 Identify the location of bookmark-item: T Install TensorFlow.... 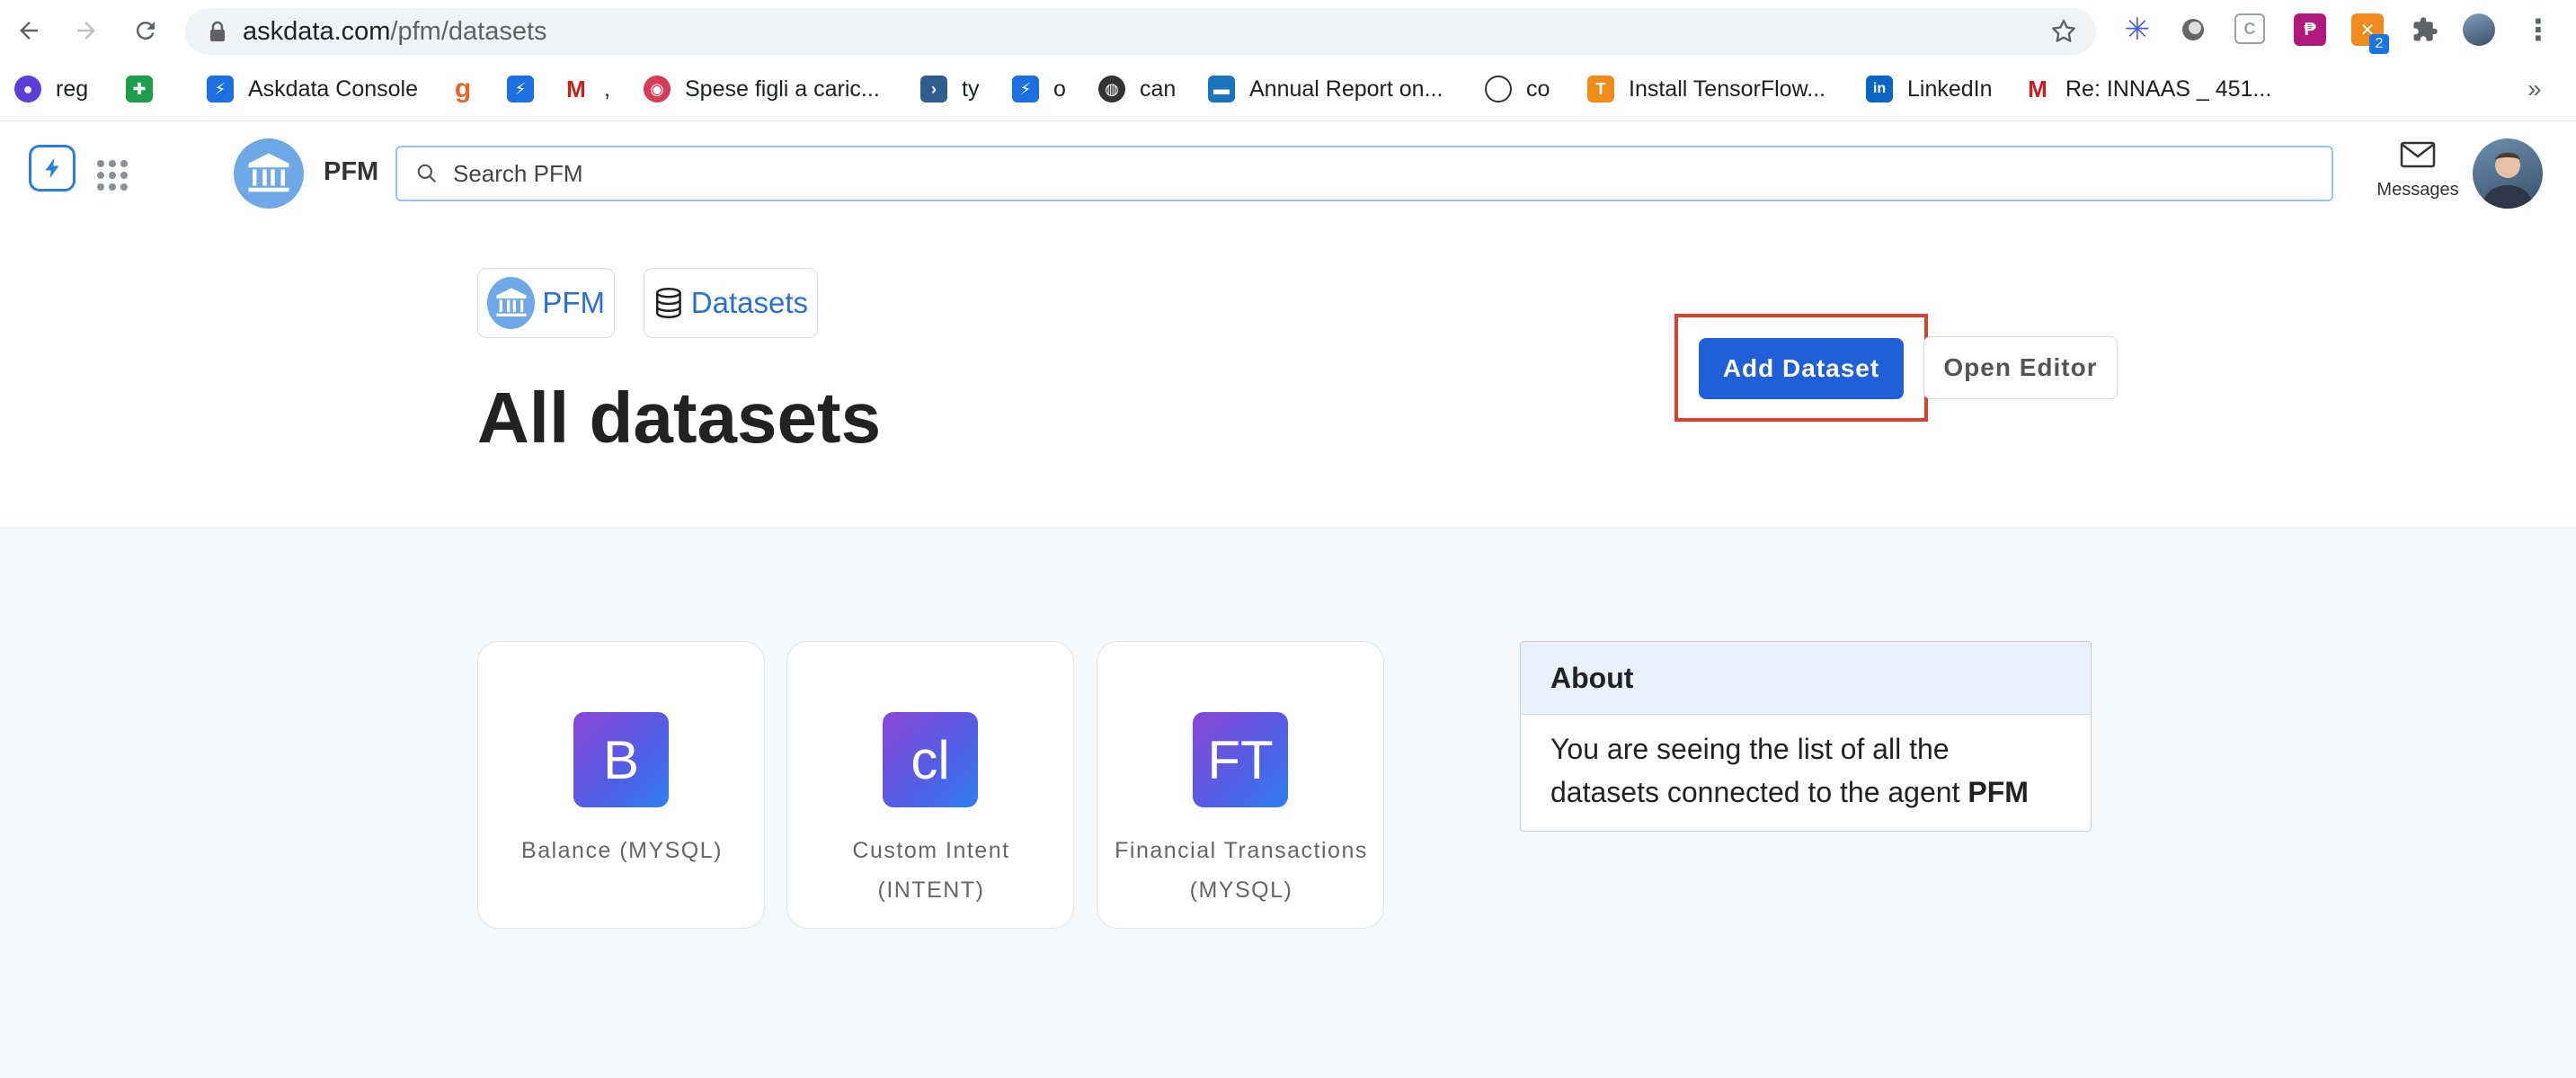
(1706, 89).